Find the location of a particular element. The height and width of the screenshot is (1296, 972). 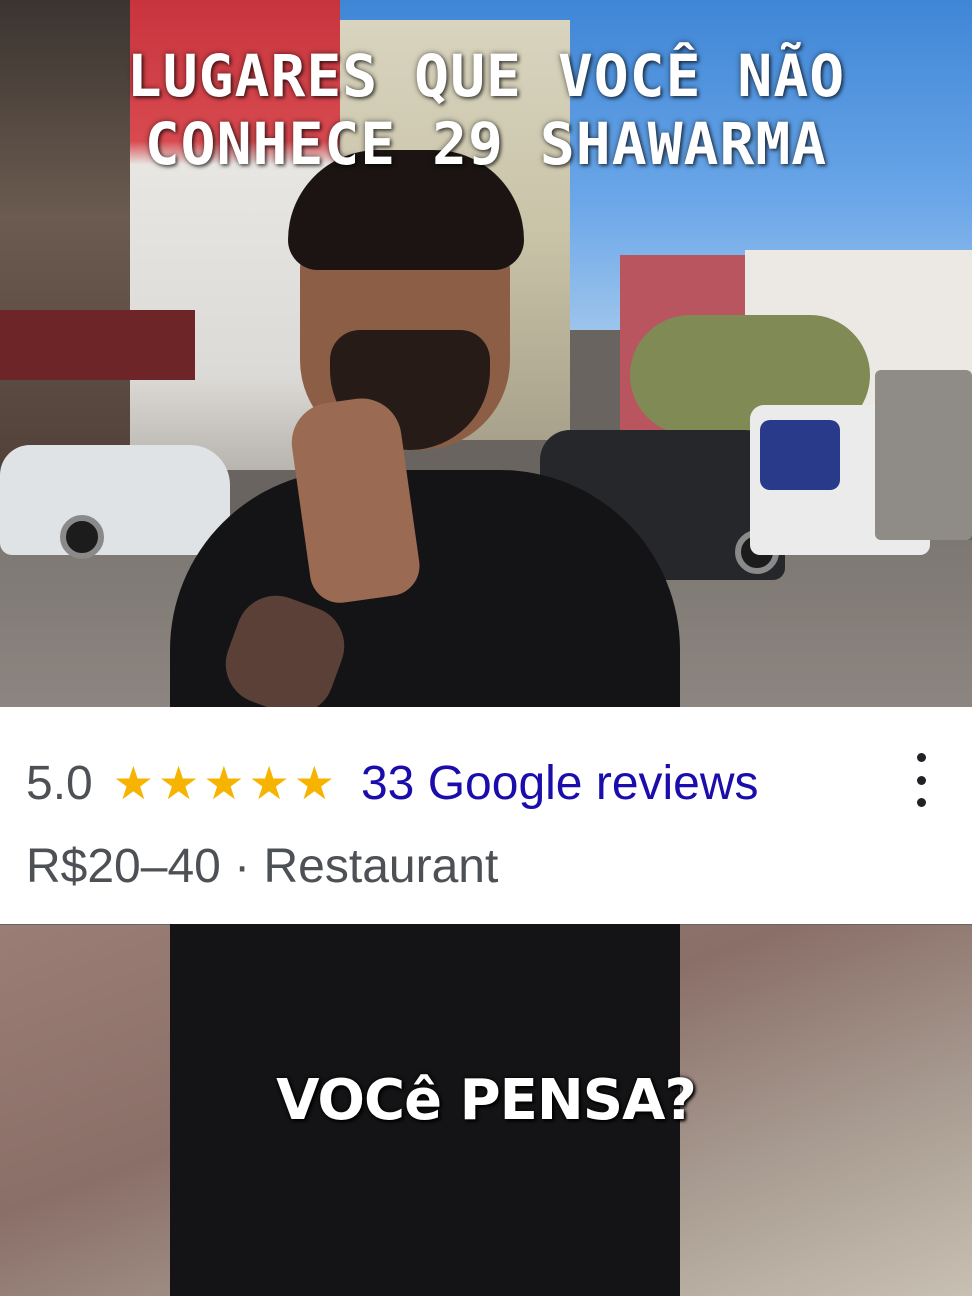

rating-row: 5.0 ★ ★ ★ ★ ★ 33 Google reviews is located at coordinates (392, 783).